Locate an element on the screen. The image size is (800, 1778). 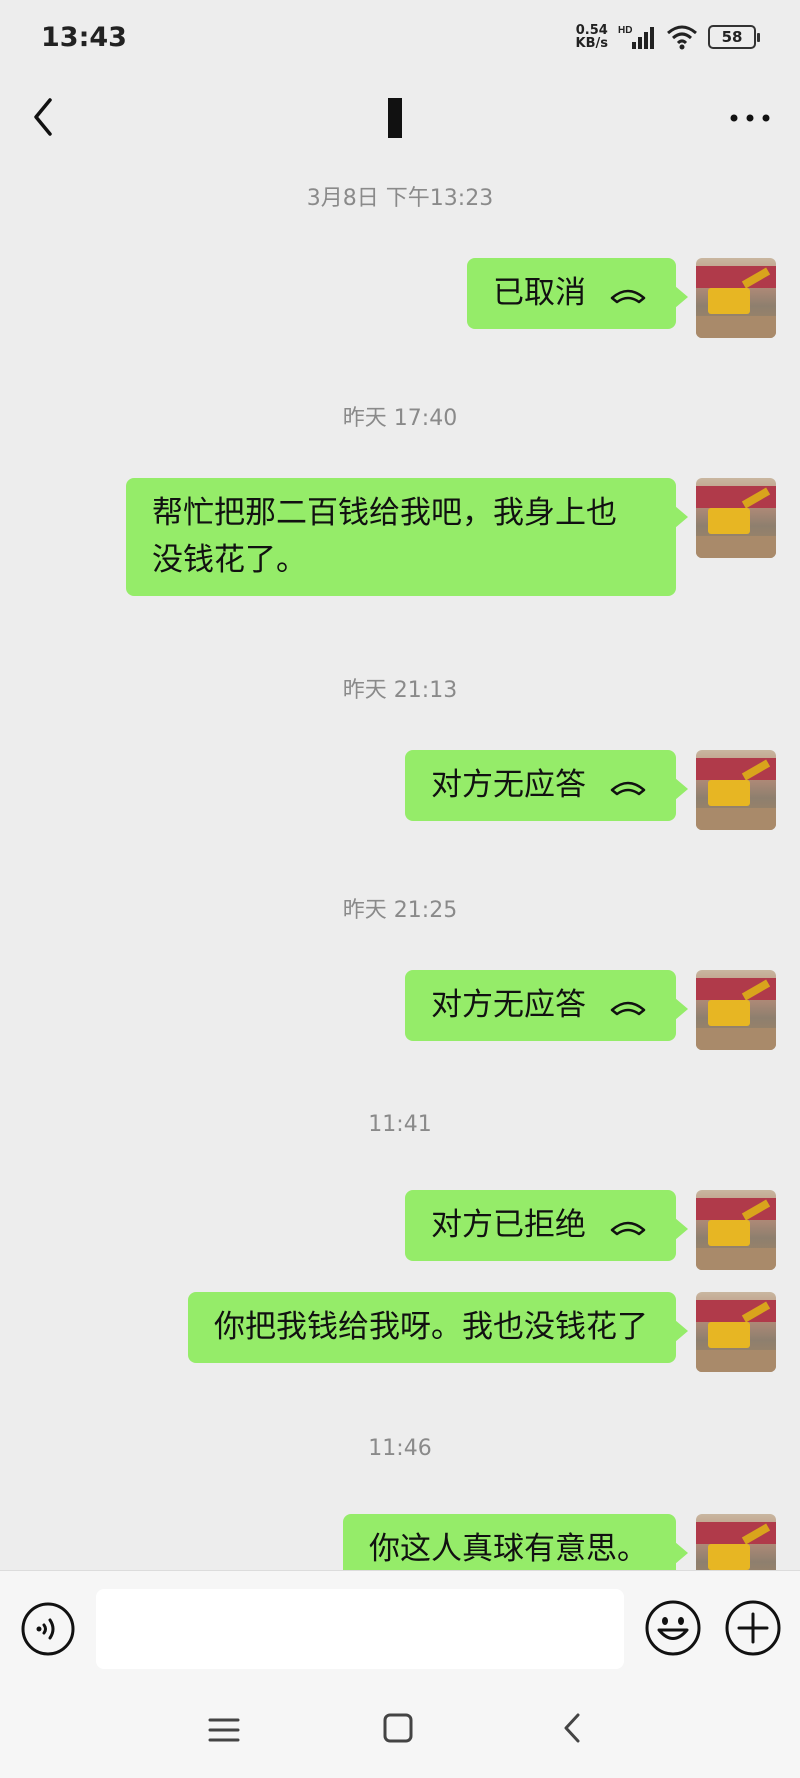
message-text: 已取消 is located at coordinates (539, 293).